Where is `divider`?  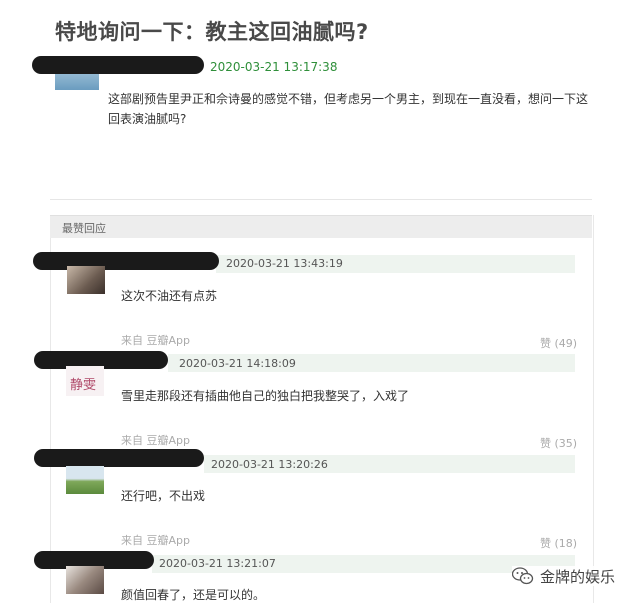 divider is located at coordinates (321, 199).